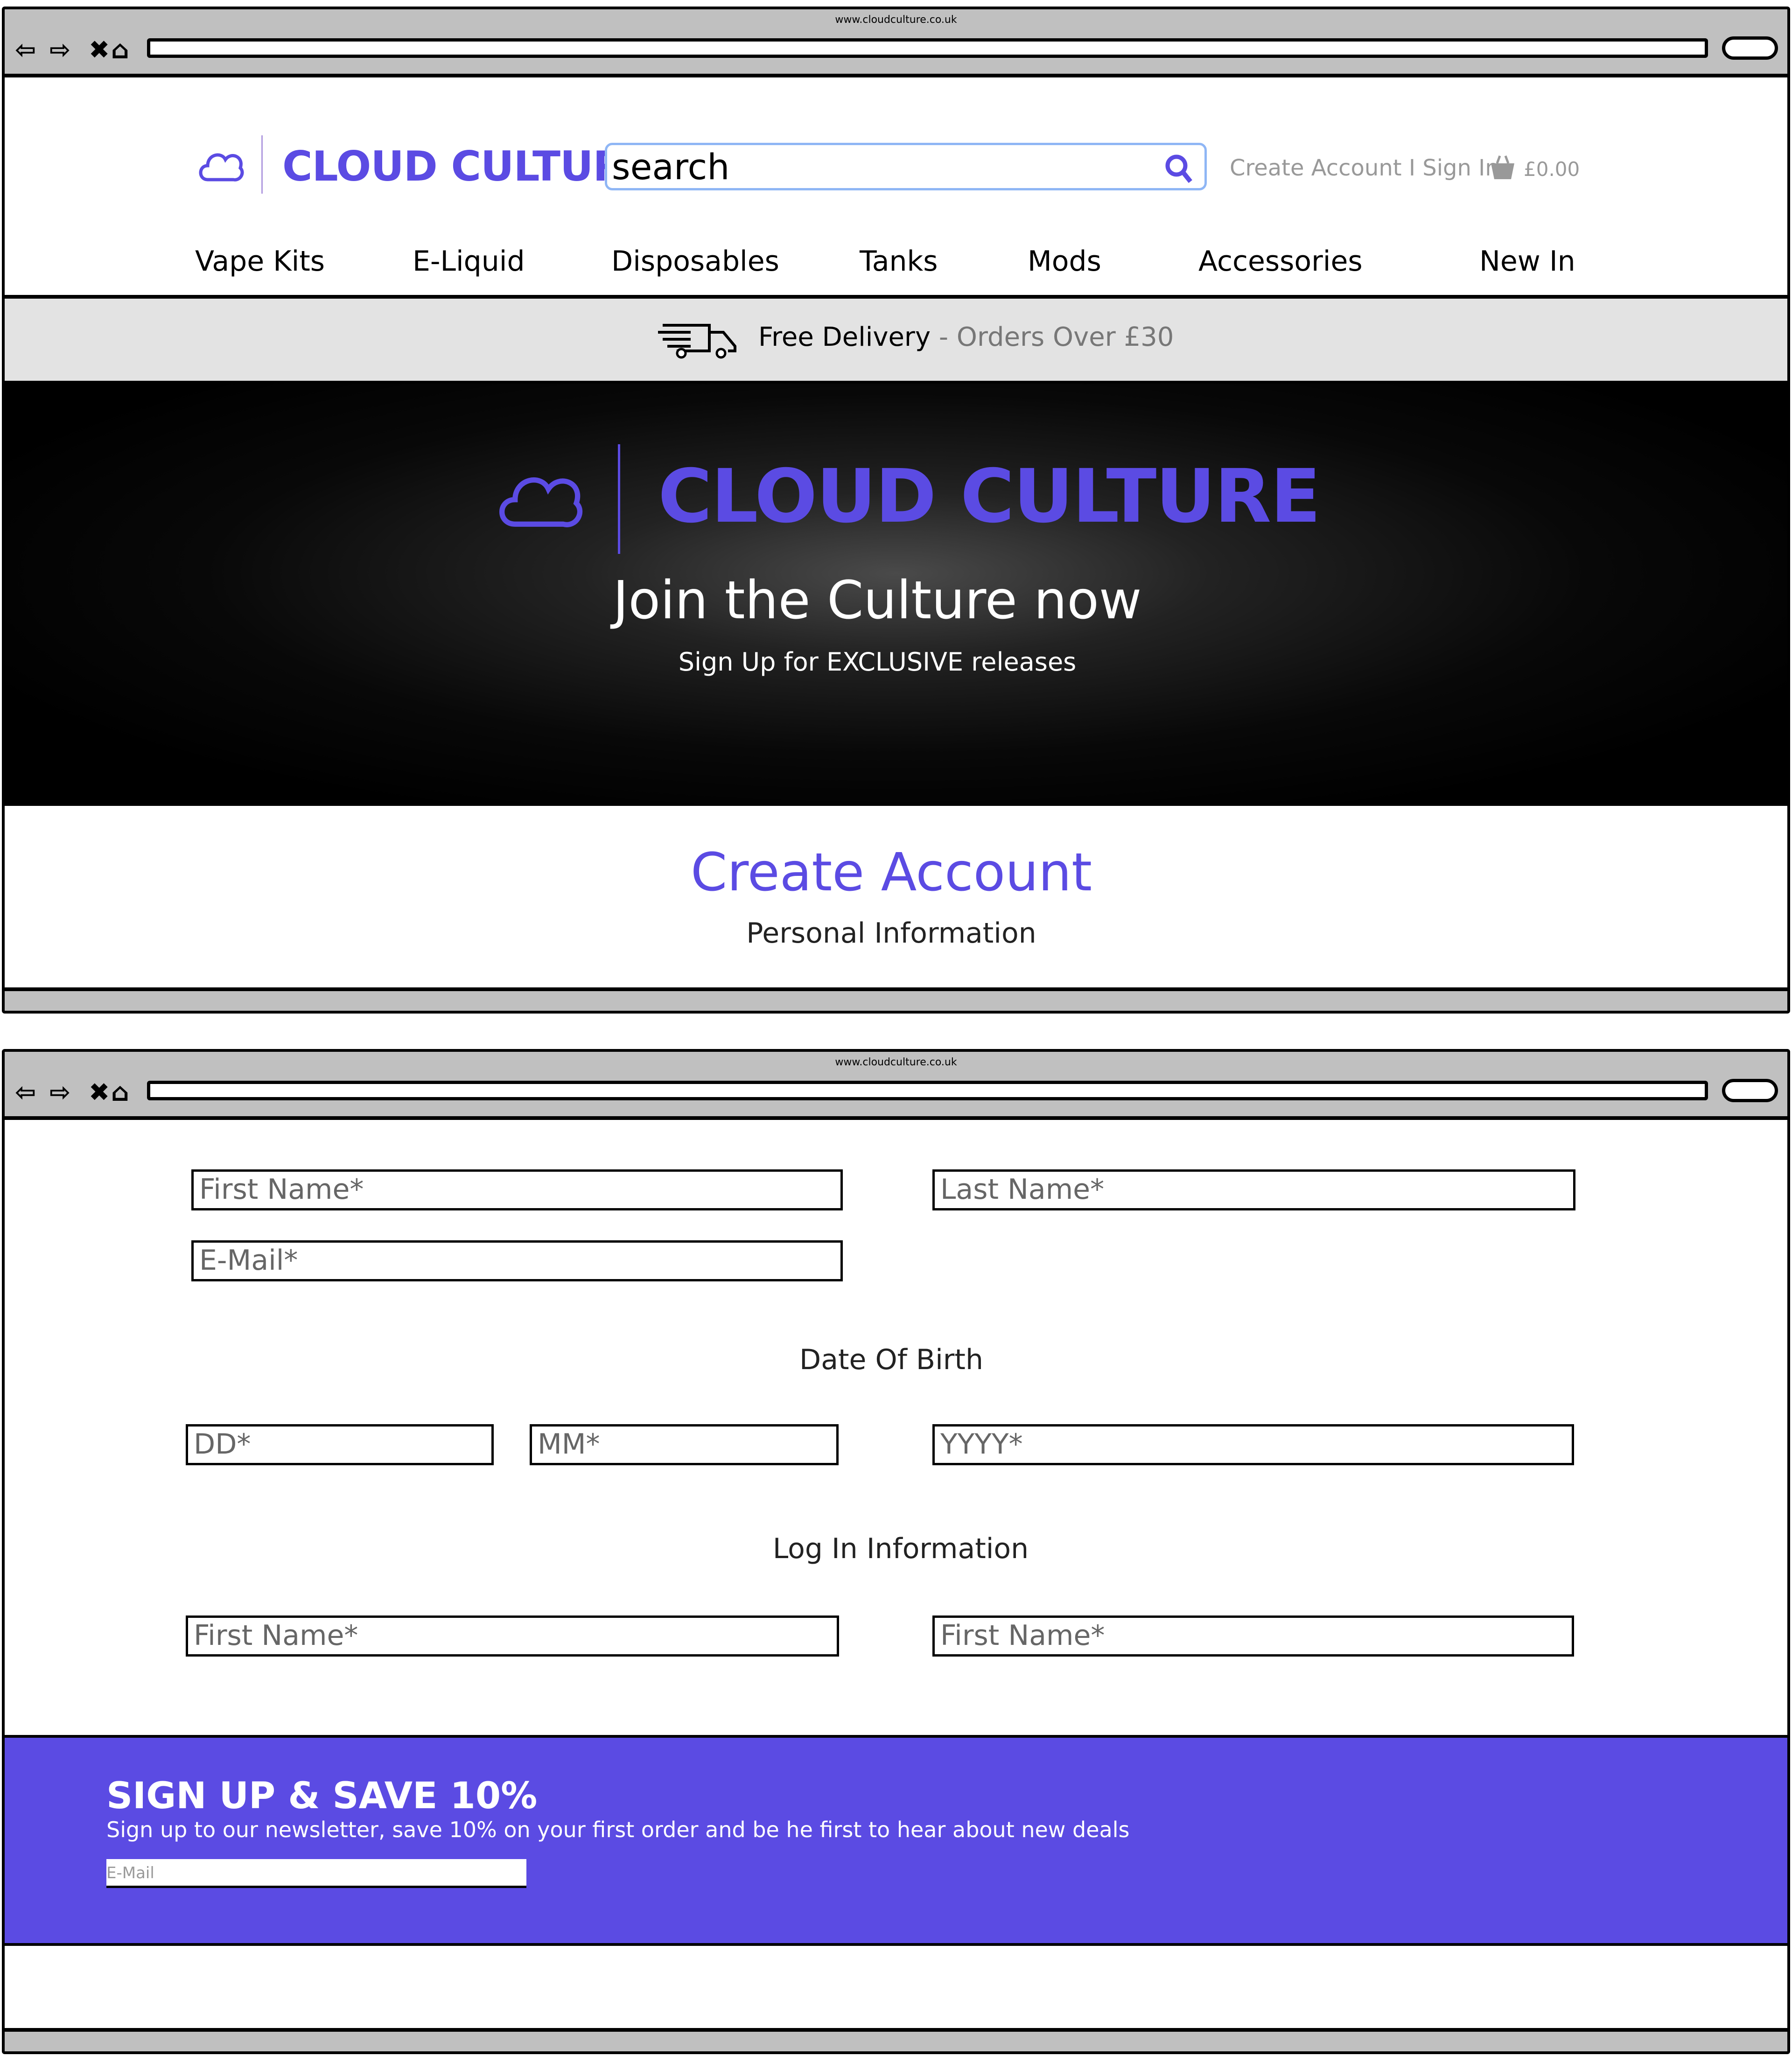 This screenshot has height=2056, width=1792. What do you see at coordinates (469, 261) in the screenshot?
I see `nav-e-liquid: E-Liquid` at bounding box center [469, 261].